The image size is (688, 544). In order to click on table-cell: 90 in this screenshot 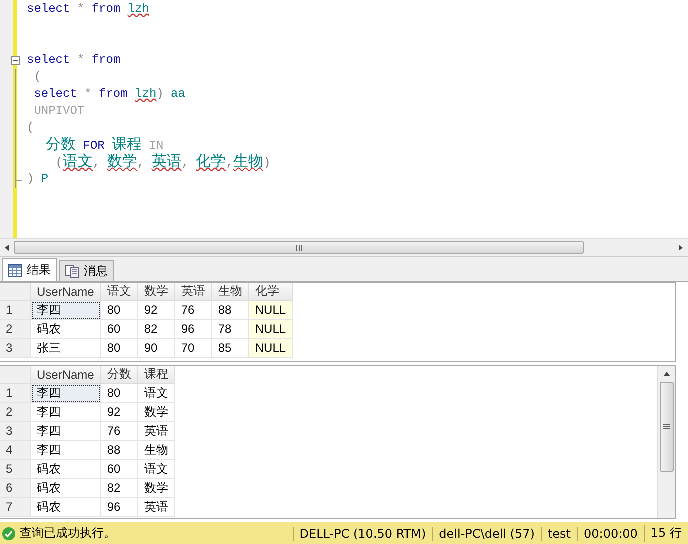, I will do `click(156, 348)`.